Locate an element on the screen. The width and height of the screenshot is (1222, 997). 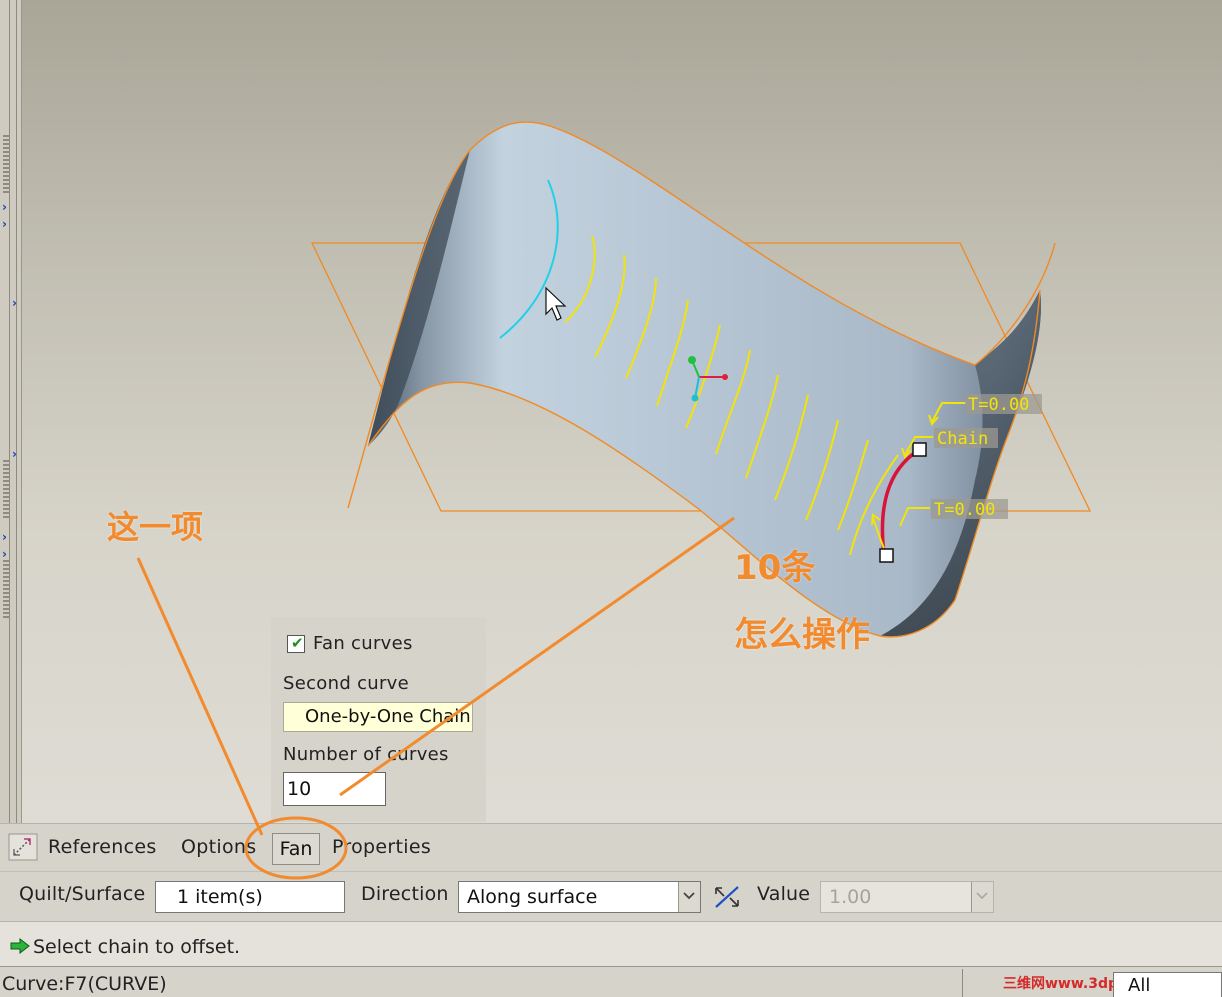
chain-label: Chain is located at coordinates (962, 439).